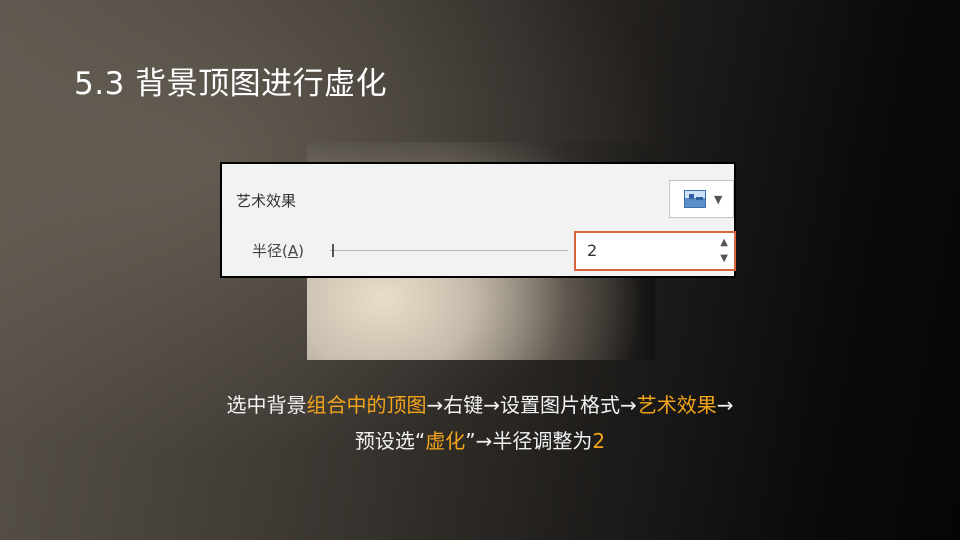  I want to click on artistic-effect-dropdown-button: ▼, so click(701, 199).